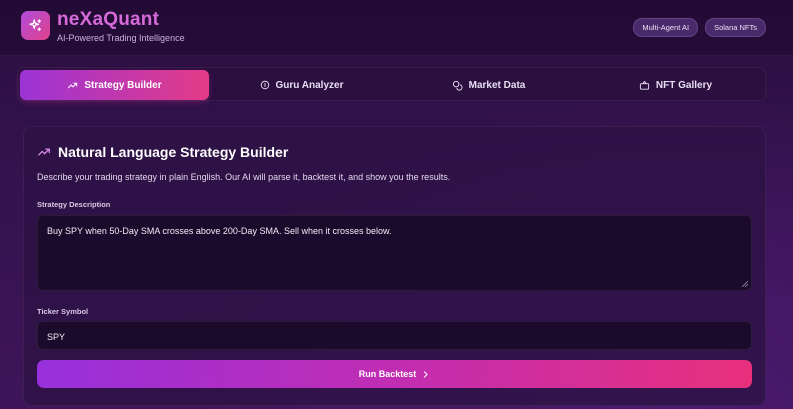 This screenshot has width=793, height=409. What do you see at coordinates (264, 85) in the screenshot?
I see `info-icon` at bounding box center [264, 85].